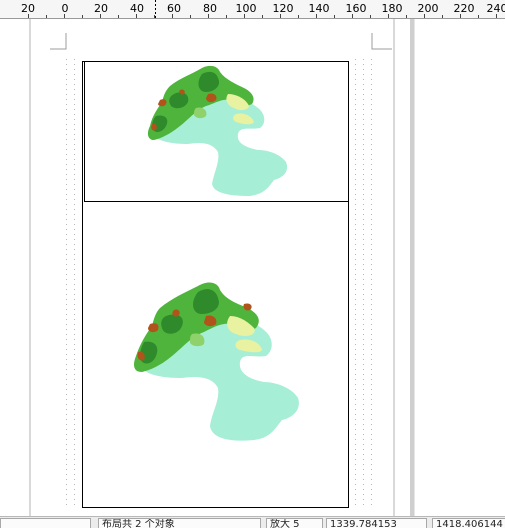 The image size is (505, 528). Describe the element at coordinates (464, 8) in the screenshot. I see `ruler-label: 220` at that location.